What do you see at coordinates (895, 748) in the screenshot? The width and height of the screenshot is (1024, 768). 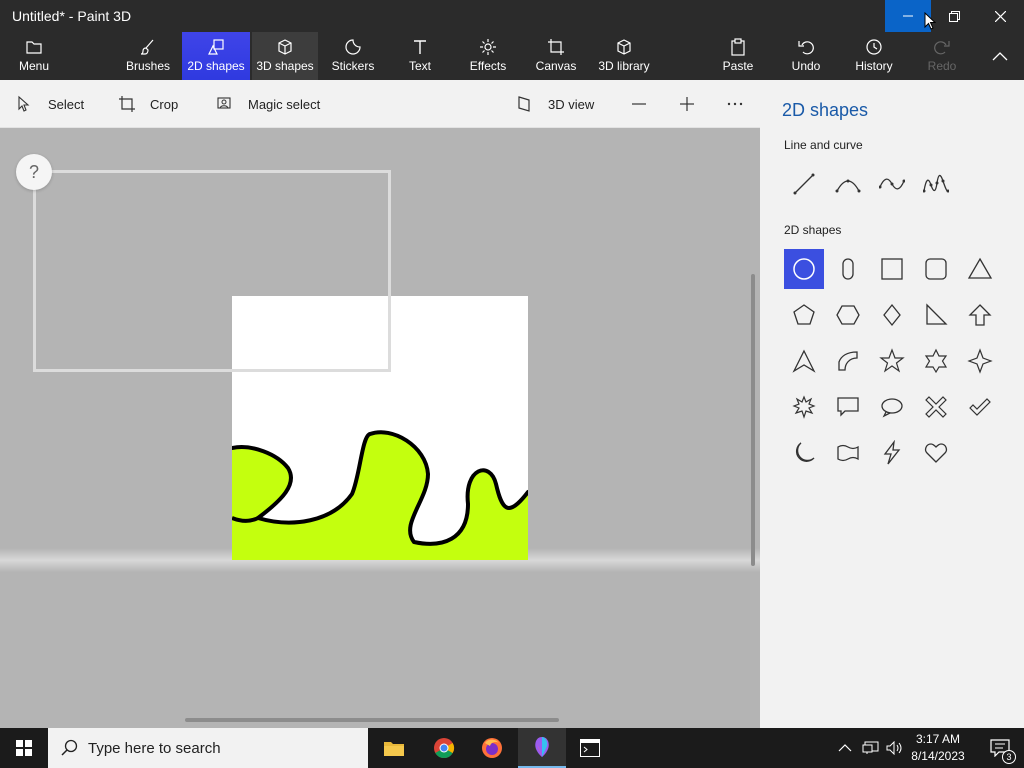 I see `volume-tray-icon-button` at bounding box center [895, 748].